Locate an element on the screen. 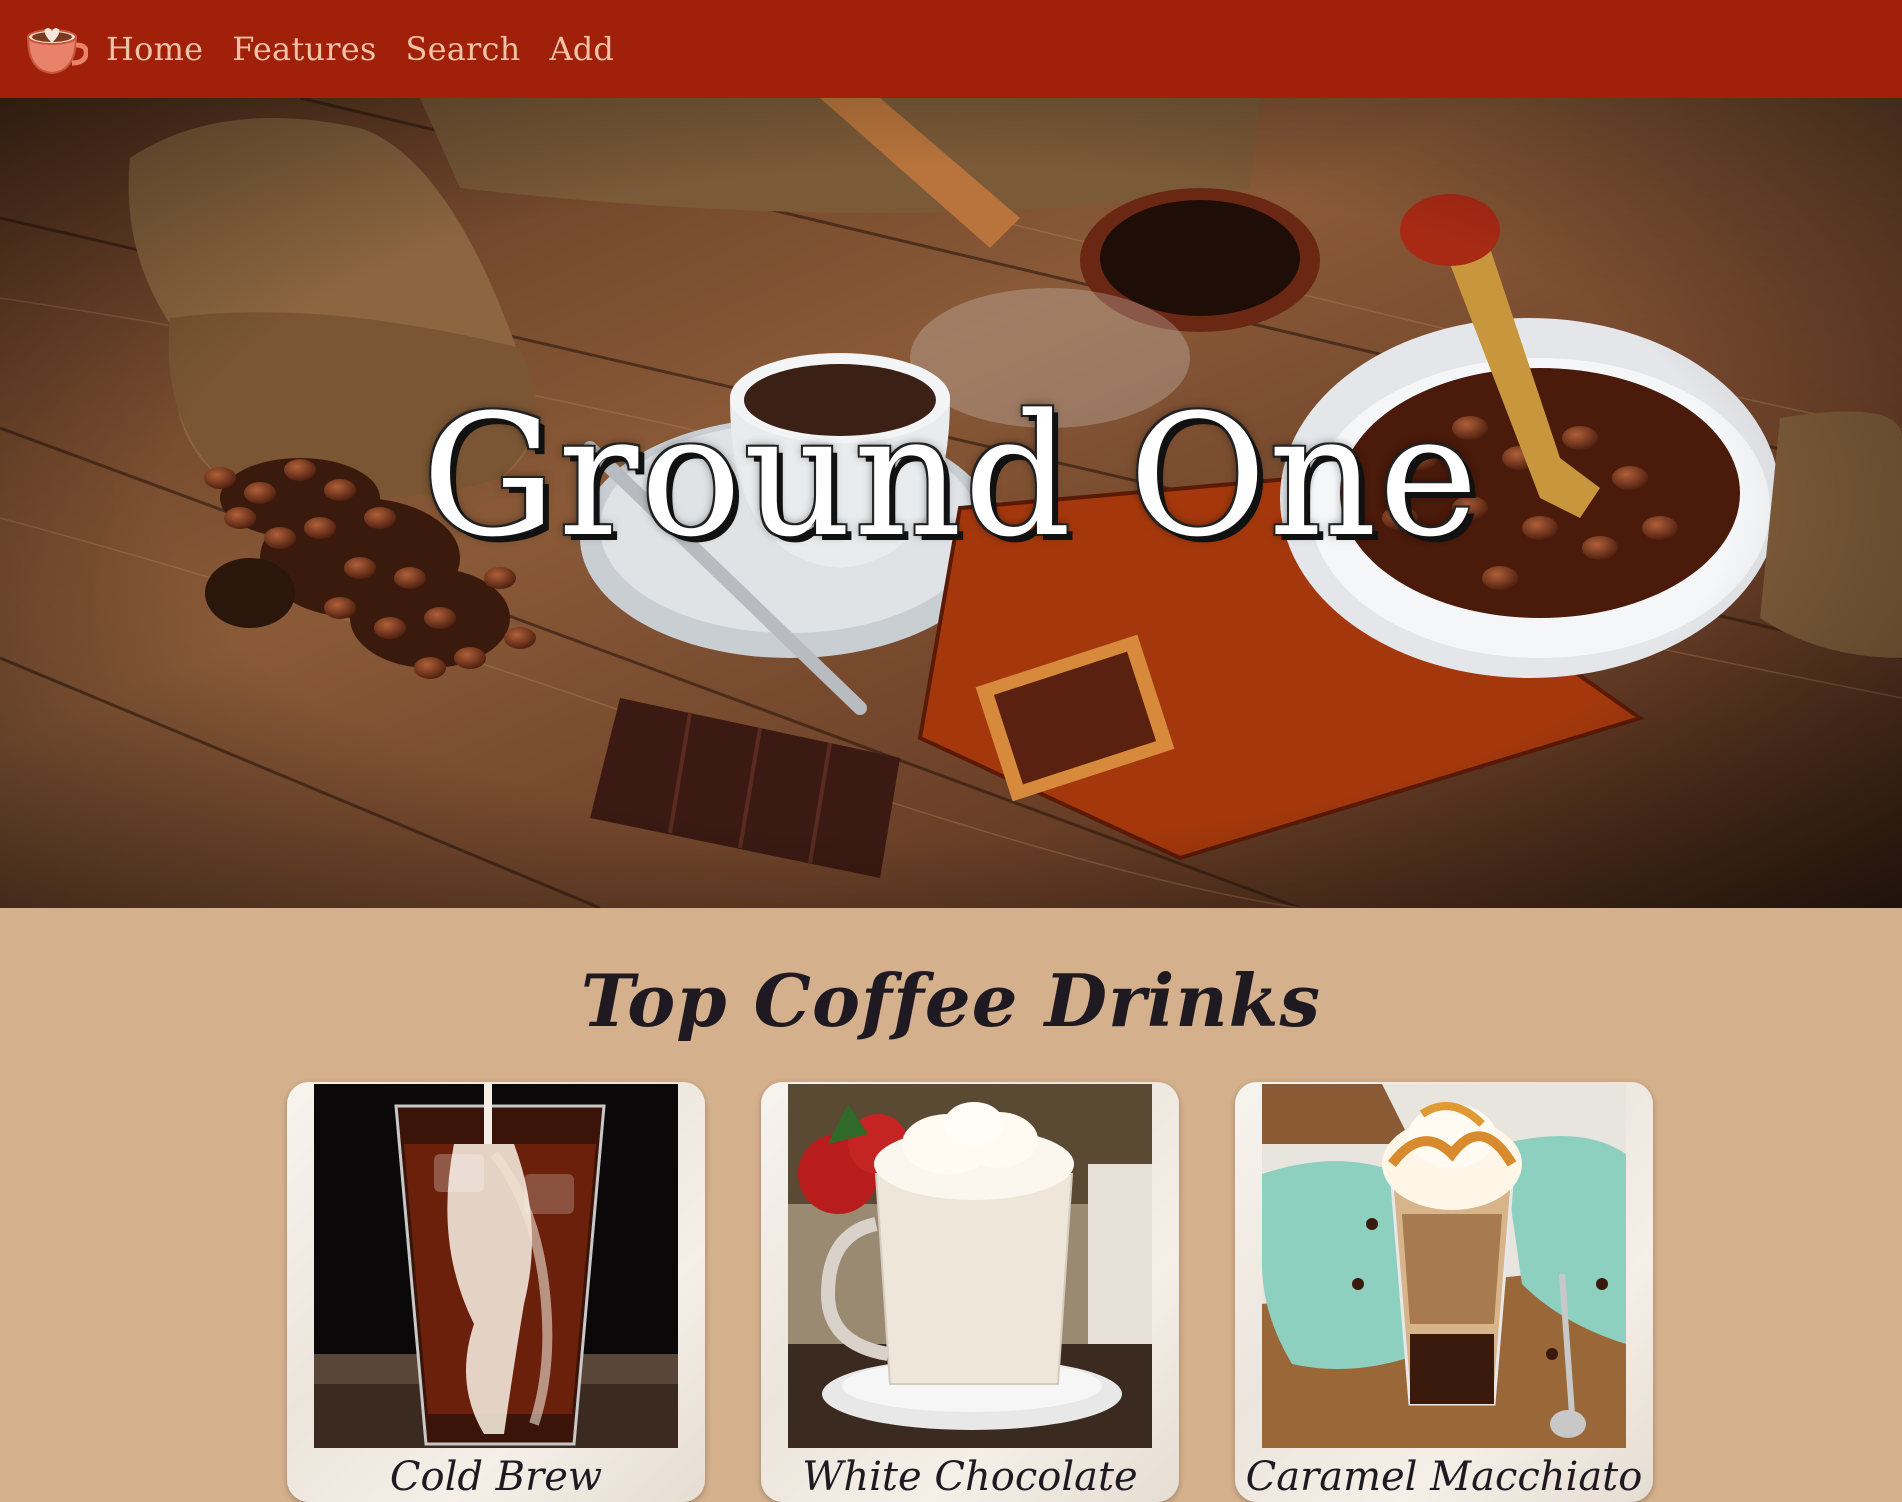 The height and width of the screenshot is (1502, 1902). white-chocolate-image is located at coordinates (970, 1266).